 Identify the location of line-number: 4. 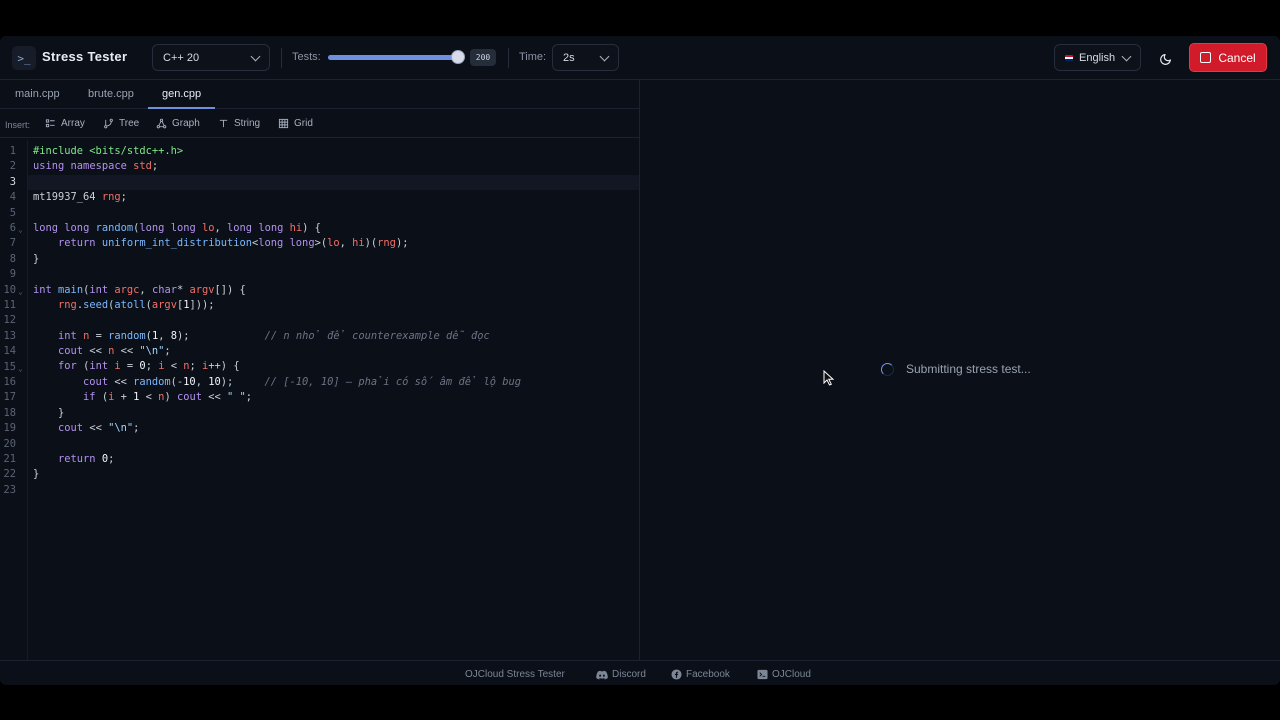
(12, 197).